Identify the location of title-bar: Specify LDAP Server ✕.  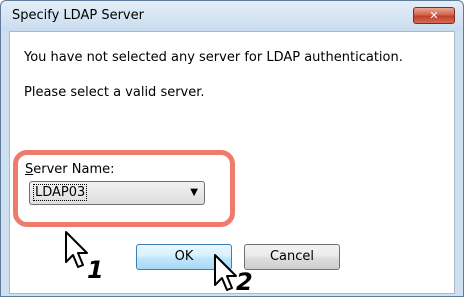
(232, 16).